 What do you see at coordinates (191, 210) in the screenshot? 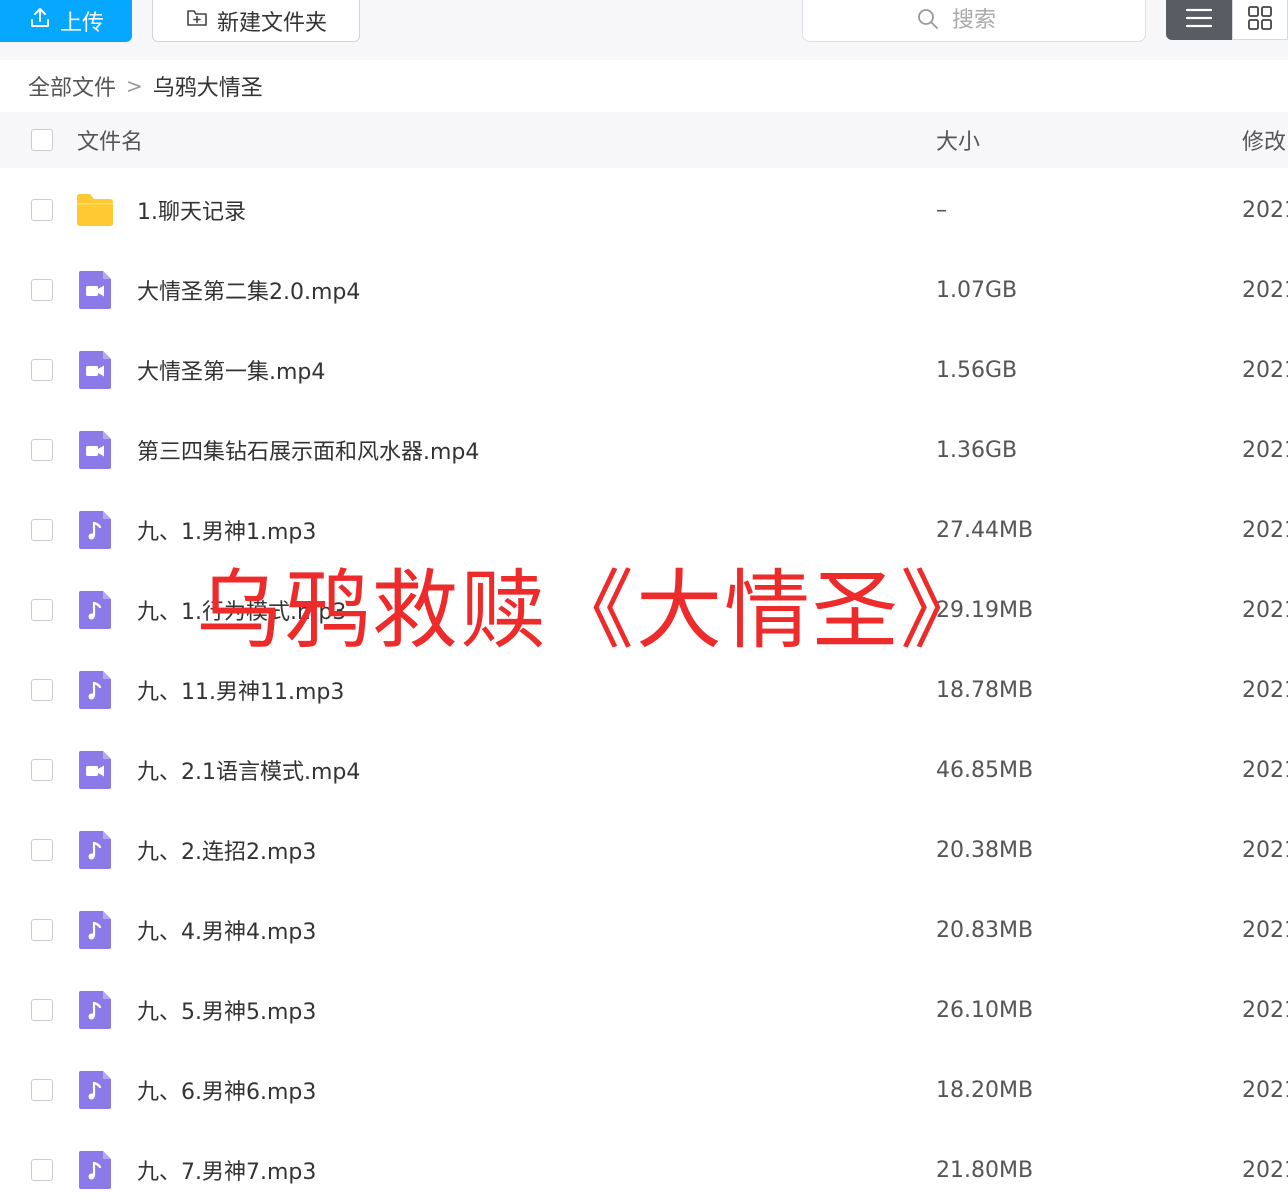
I see `file-name: 1.聊天记录` at bounding box center [191, 210].